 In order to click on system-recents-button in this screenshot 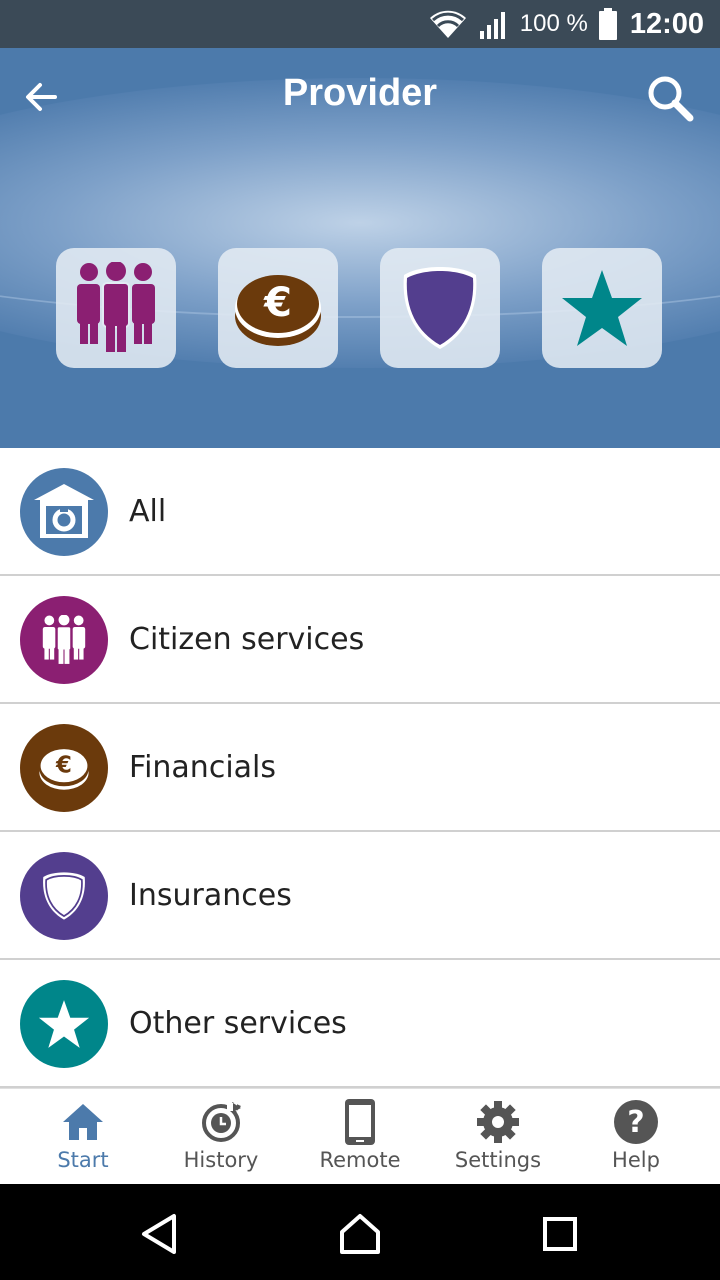, I will do `click(560, 1234)`.